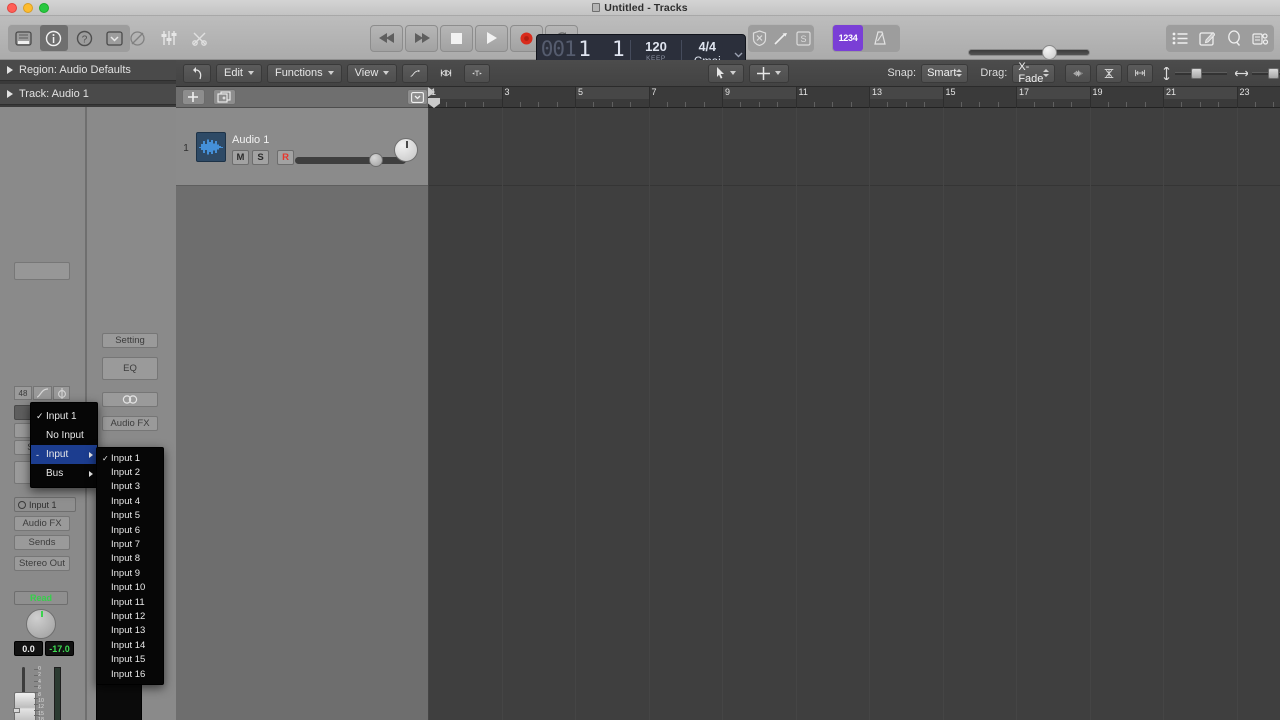 This screenshot has height=720, width=1280. What do you see at coordinates (1140, 73) in the screenshot?
I see `fit-screen-button` at bounding box center [1140, 73].